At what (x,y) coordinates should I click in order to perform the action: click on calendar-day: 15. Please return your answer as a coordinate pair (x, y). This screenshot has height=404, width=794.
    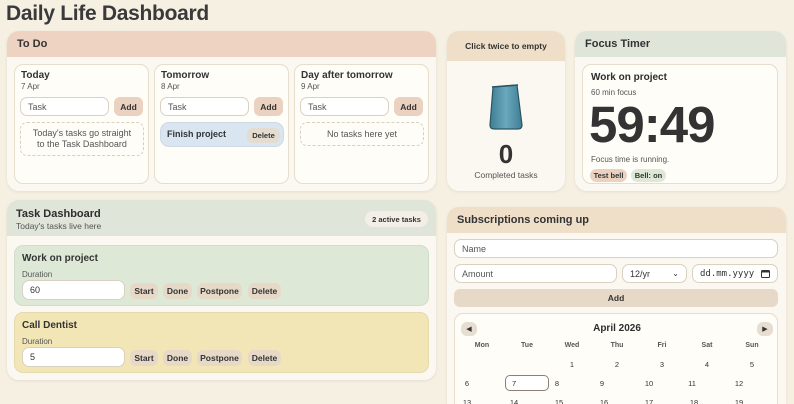
    Looking at the image, I should click on (559, 401).